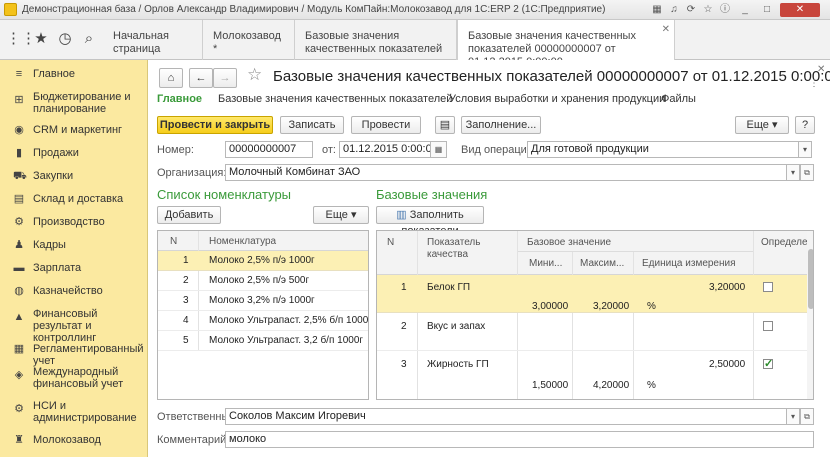 The width and height of the screenshot is (830, 457). Describe the element at coordinates (19, 440) in the screenshot. I see `dairy-icon: ♜` at that location.